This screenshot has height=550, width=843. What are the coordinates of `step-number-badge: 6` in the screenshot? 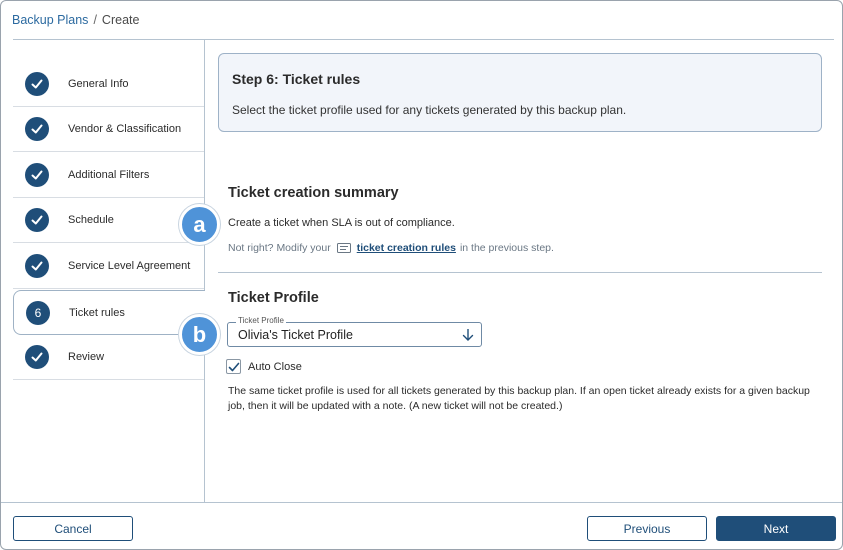 It's located at (38, 312).